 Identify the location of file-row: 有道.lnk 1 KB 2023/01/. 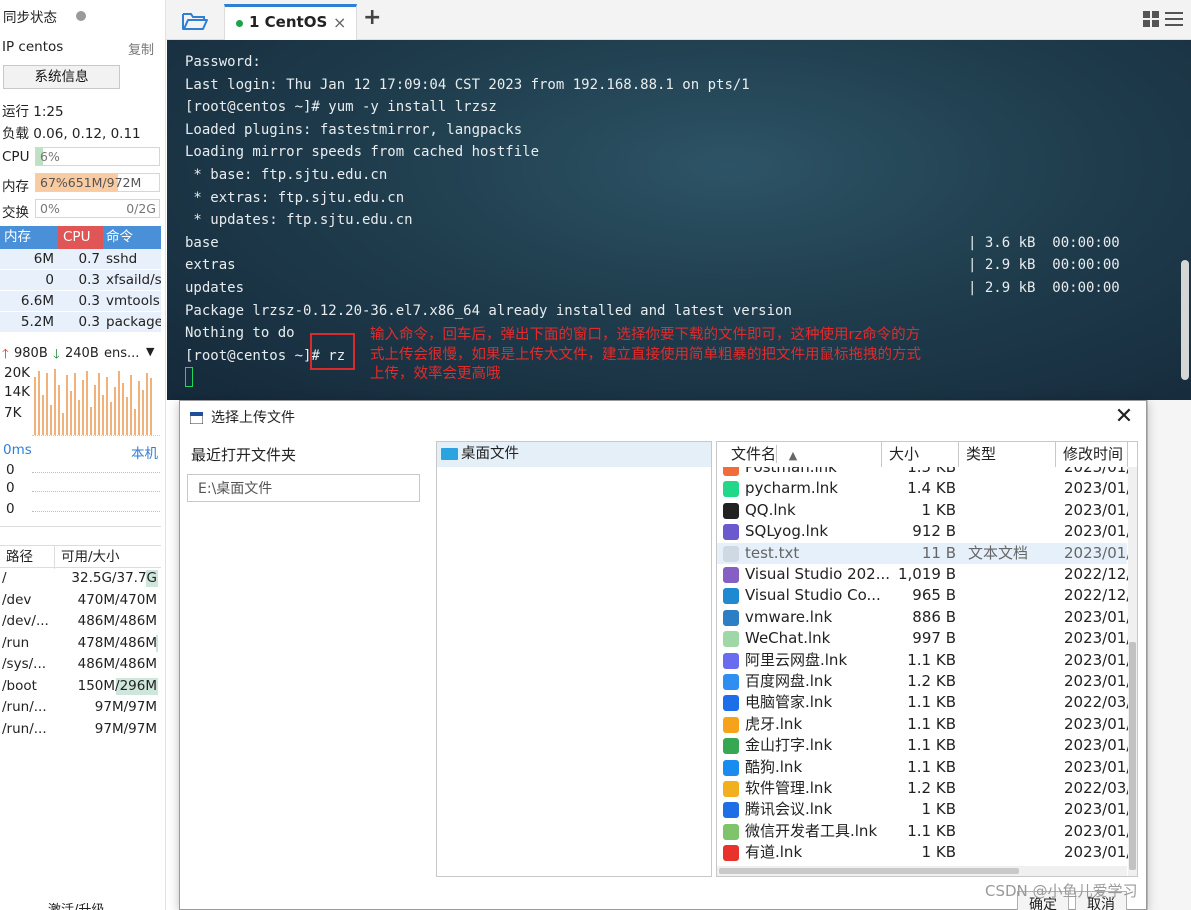
(924, 853).